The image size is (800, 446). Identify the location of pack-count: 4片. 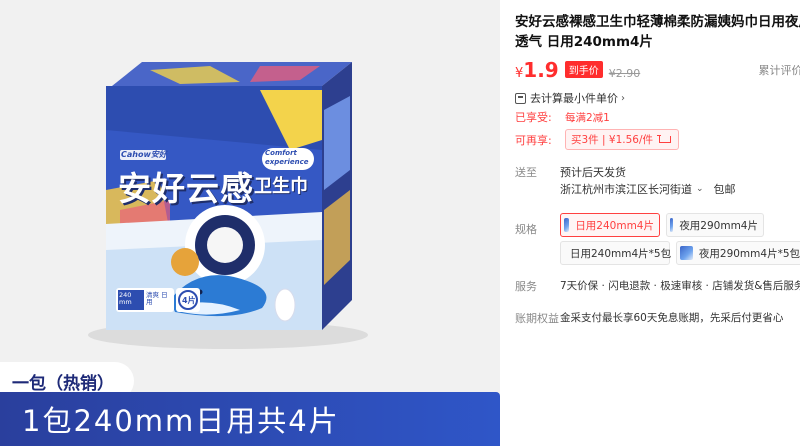
(189, 300).